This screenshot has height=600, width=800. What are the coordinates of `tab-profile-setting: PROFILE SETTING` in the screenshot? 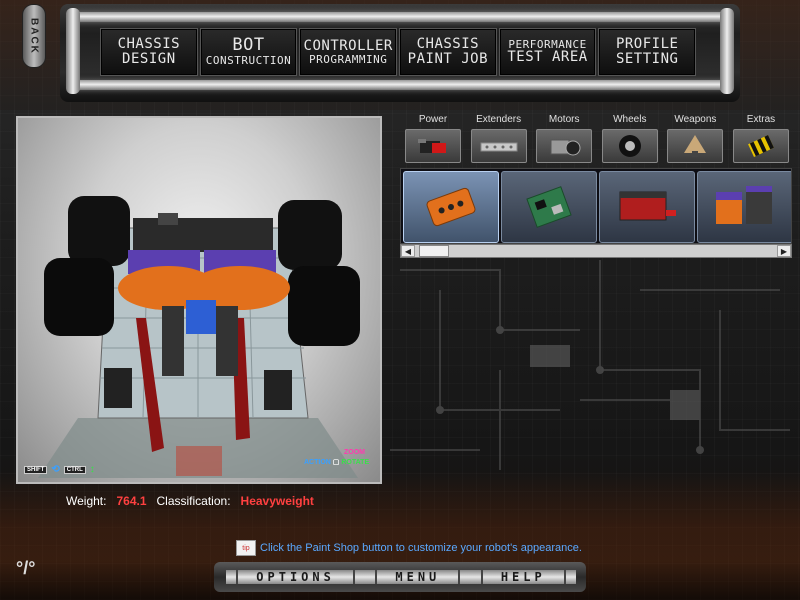 It's located at (647, 52).